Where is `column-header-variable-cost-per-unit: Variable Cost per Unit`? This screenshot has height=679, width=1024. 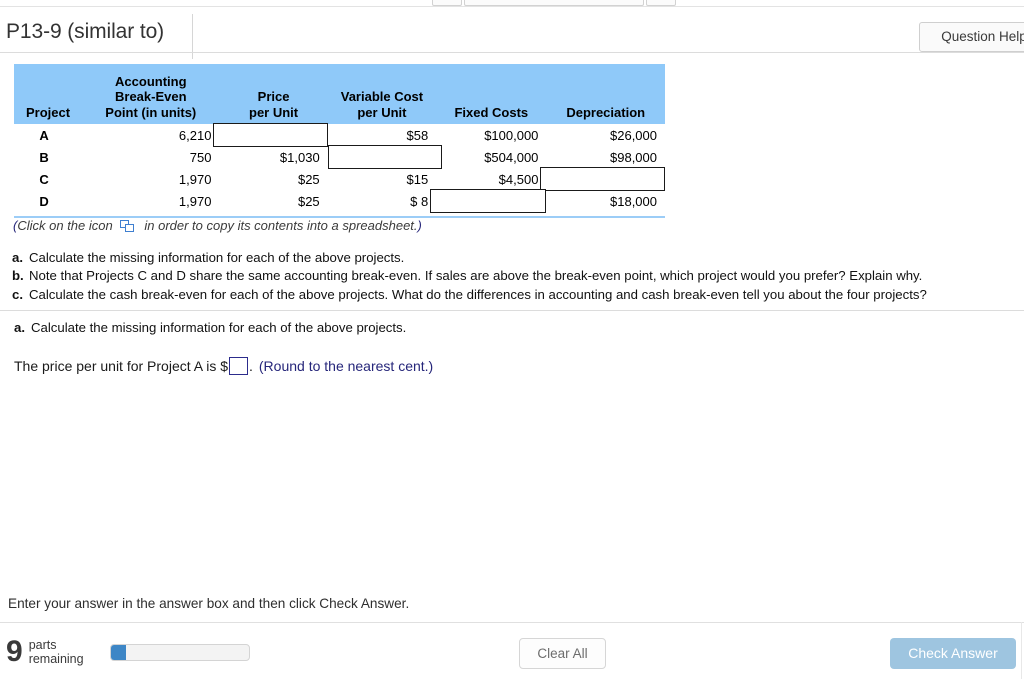 column-header-variable-cost-per-unit: Variable Cost per Unit is located at coordinates (382, 94).